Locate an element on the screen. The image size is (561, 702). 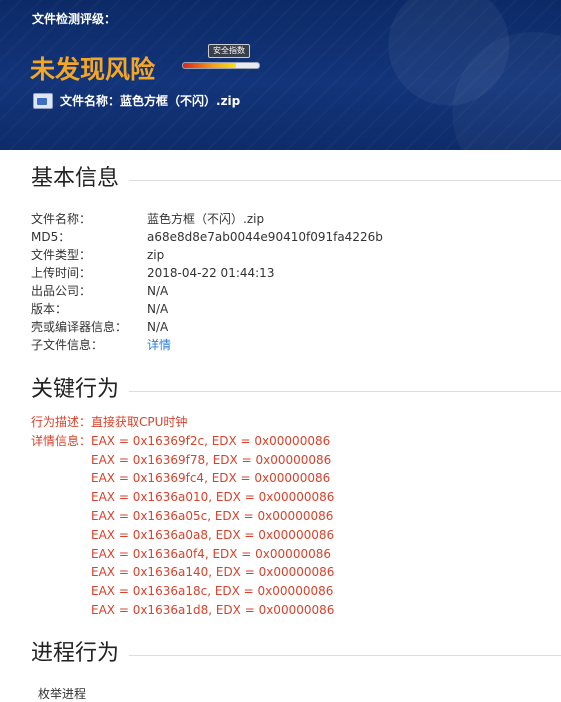
info-row-upload-time: 上传时间： 2018-04-22 01:44:13 is located at coordinates (280, 273).